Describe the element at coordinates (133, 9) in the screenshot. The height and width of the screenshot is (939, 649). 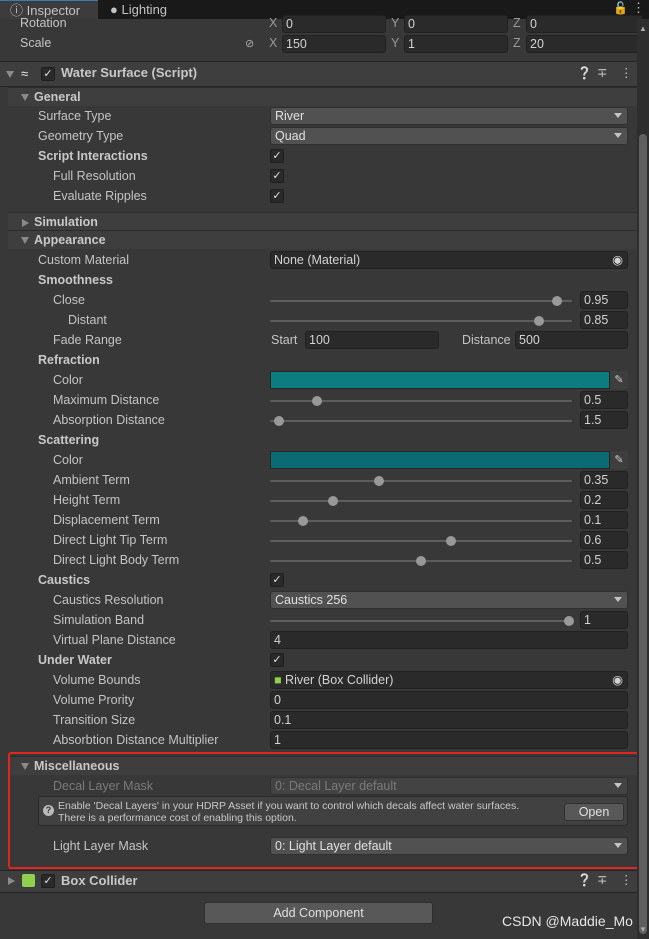
I see `tab-lighting: ● Lighting` at that location.